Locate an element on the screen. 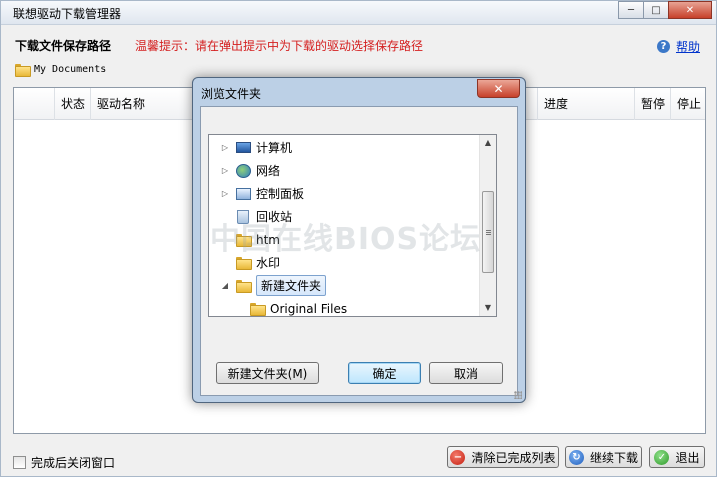  tree-item-control-panel: ▷ 控制面板 is located at coordinates (256, 193).